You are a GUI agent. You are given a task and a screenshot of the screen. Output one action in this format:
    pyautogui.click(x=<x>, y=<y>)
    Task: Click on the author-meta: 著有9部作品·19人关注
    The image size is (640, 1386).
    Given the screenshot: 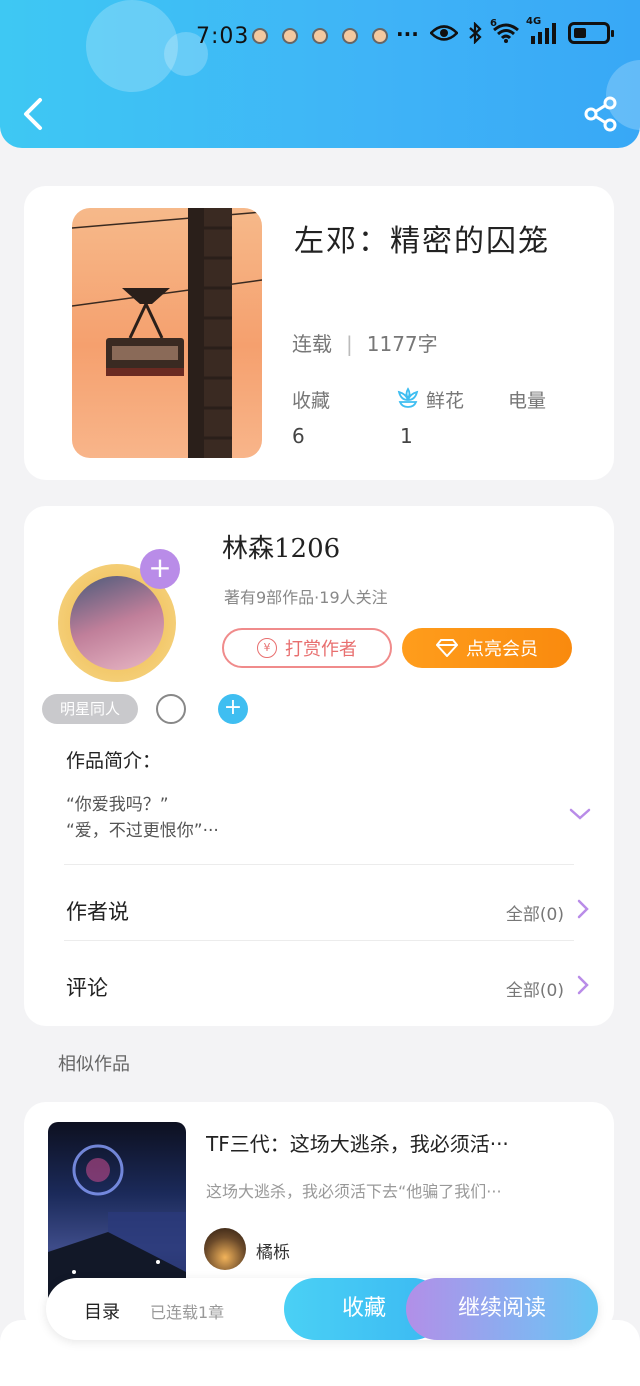 What is the action you would take?
    pyautogui.click(x=306, y=597)
    